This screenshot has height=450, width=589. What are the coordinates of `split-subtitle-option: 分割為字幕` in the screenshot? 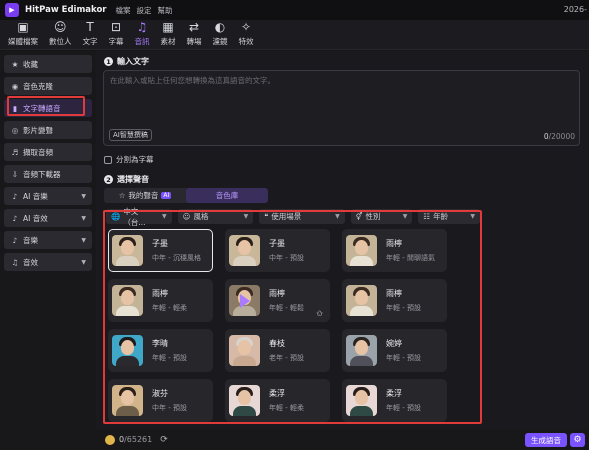 It's located at (129, 159).